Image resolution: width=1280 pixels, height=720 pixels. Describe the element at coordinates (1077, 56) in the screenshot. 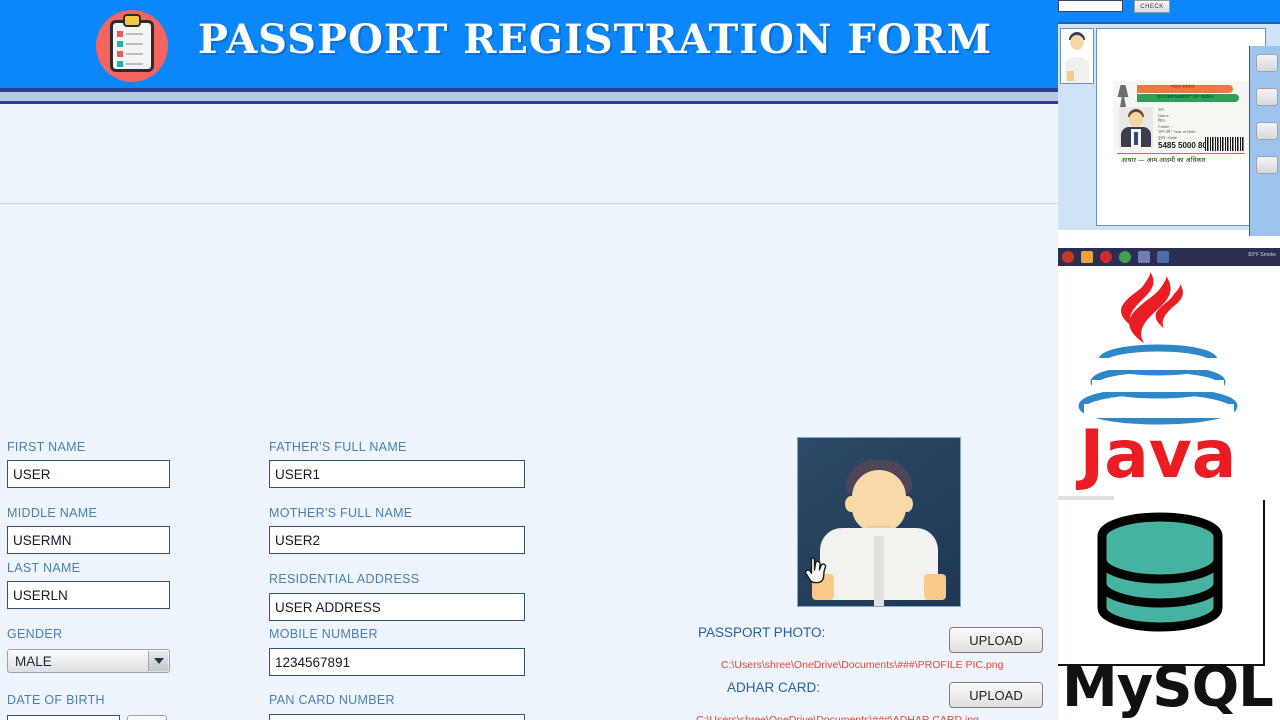

I see `profile-thumbnail` at that location.